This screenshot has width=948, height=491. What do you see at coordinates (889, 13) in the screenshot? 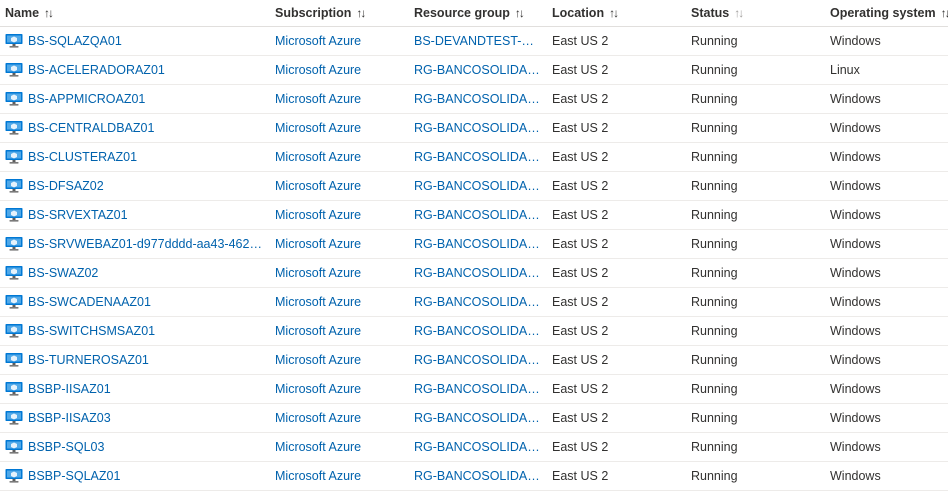
I see `column-header-operating-system: Operating system ↑↓` at bounding box center [889, 13].